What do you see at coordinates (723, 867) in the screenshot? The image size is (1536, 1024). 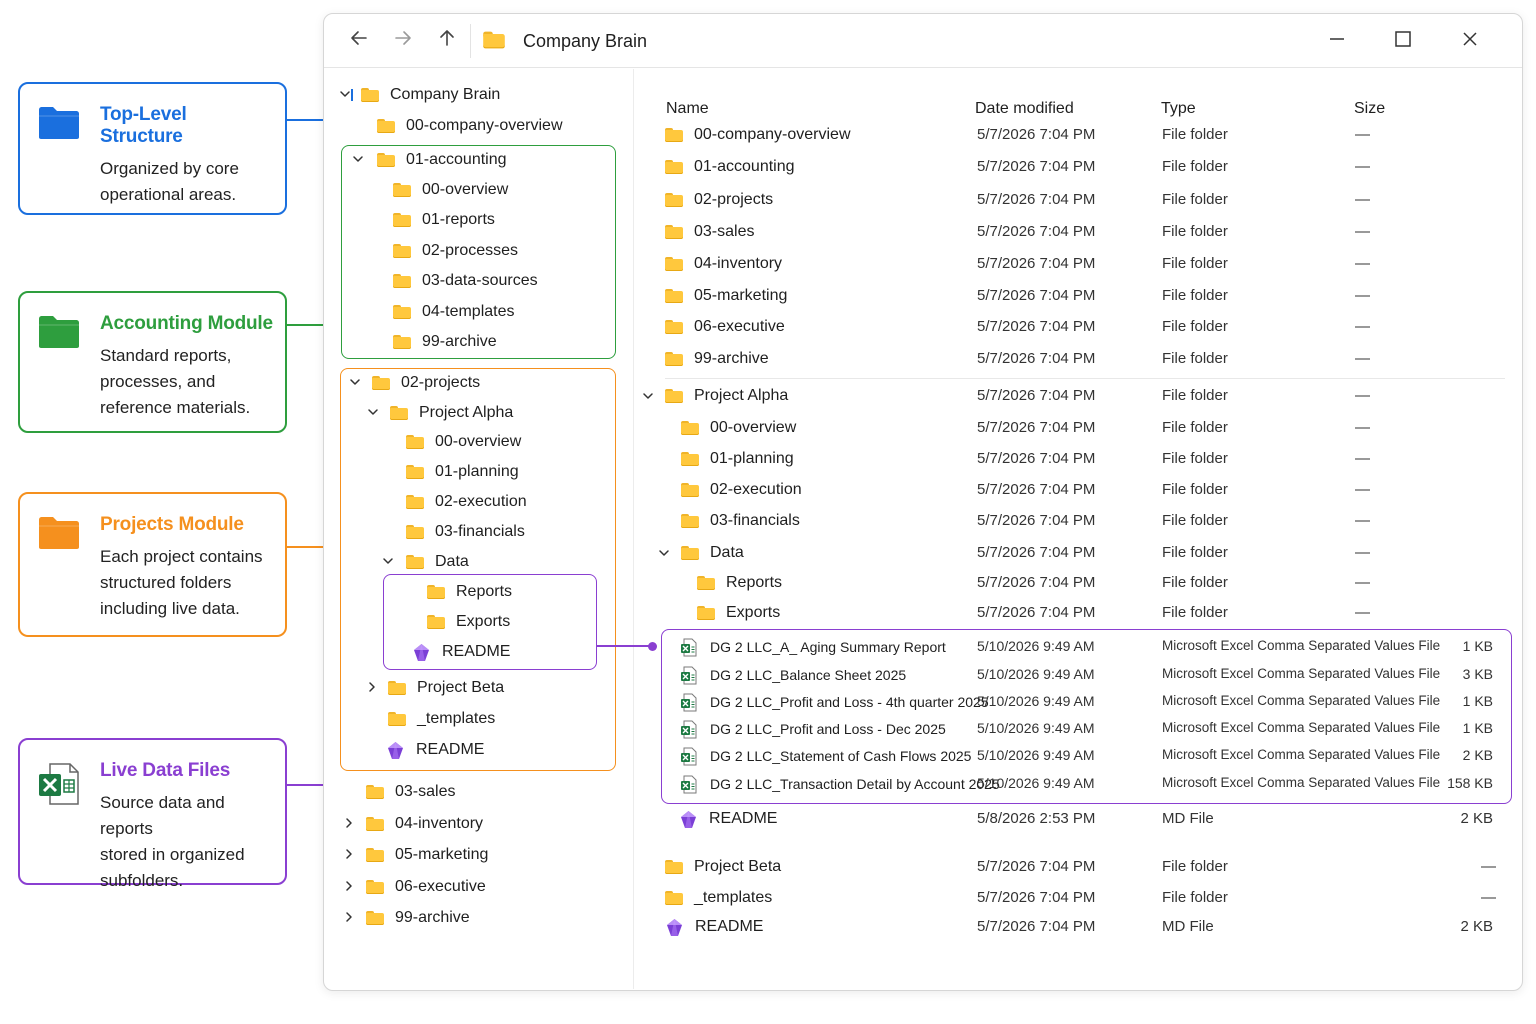 I see `file-row: Project Beta` at bounding box center [723, 867].